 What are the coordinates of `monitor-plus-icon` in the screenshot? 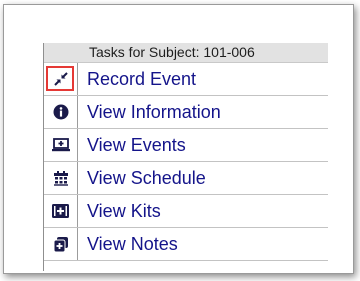 It's located at (61, 145).